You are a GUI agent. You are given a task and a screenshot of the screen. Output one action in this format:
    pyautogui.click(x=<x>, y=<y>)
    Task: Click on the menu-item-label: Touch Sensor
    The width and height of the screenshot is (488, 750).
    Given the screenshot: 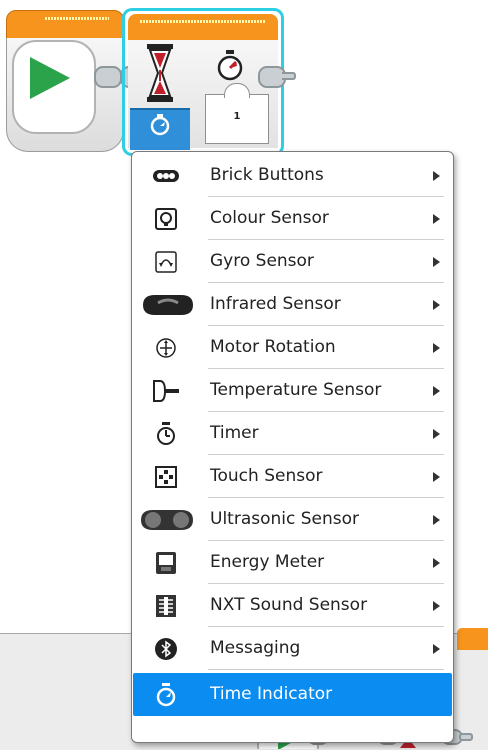 What is the action you would take?
    pyautogui.click(x=266, y=476)
    